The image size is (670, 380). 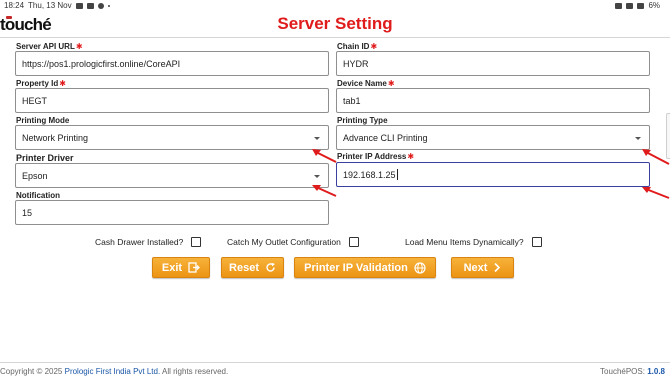 I want to click on printer-ip-address-input: 192.168.1.25, so click(x=493, y=174).